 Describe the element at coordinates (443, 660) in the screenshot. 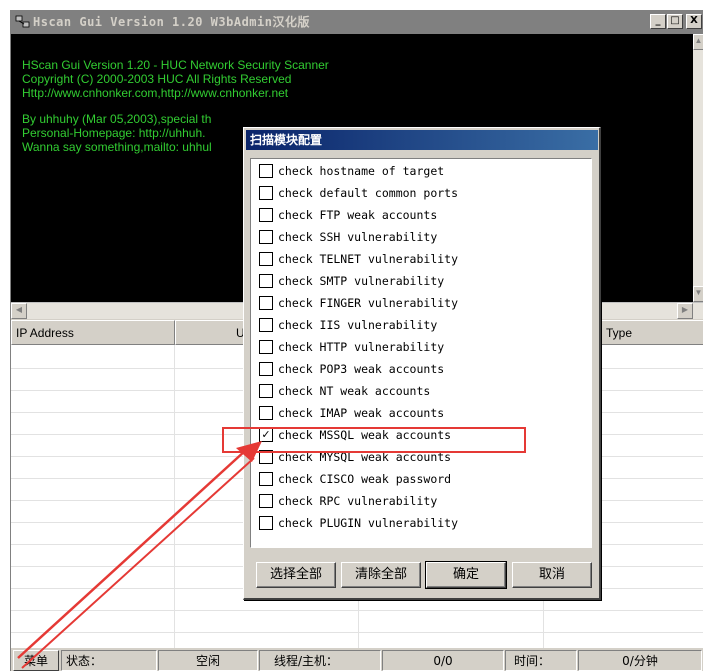

I see `threads-value: 0/0` at that location.